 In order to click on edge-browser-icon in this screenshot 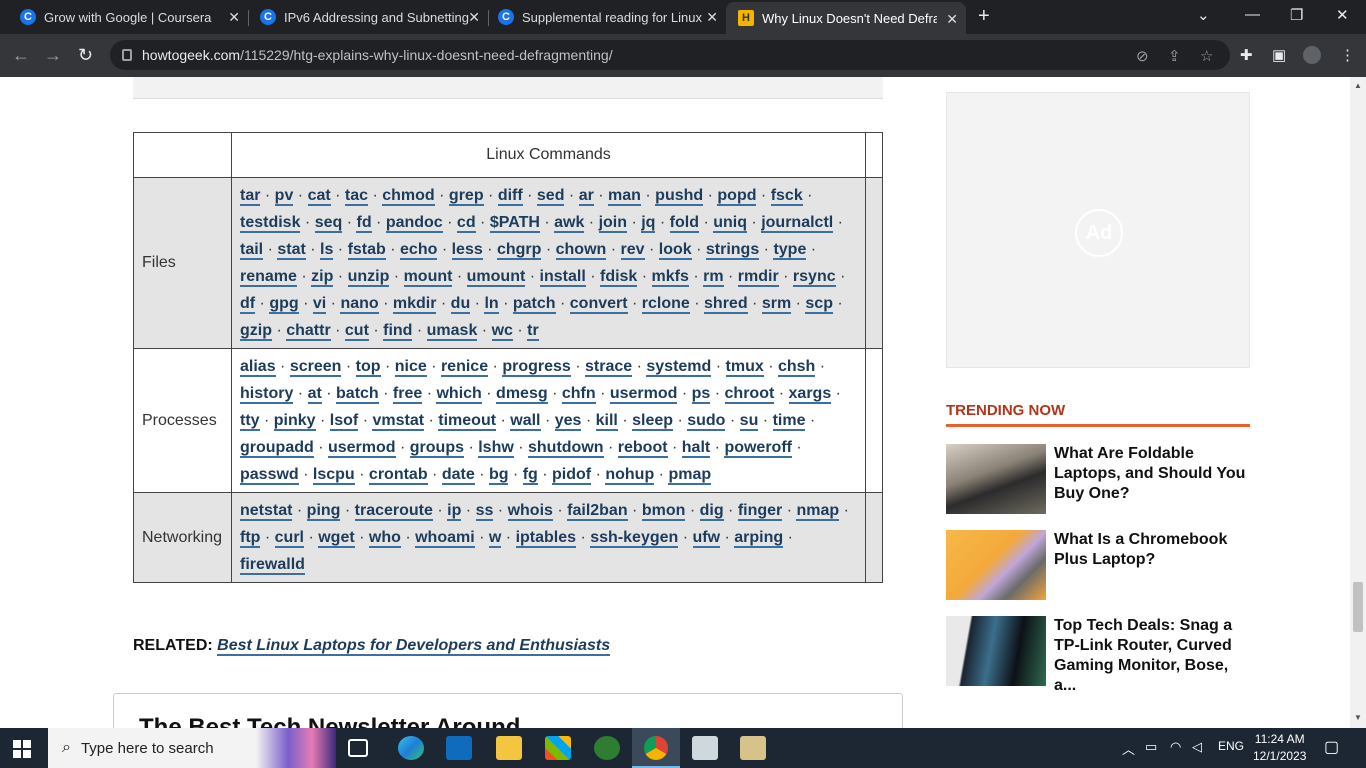, I will do `click(411, 748)`.